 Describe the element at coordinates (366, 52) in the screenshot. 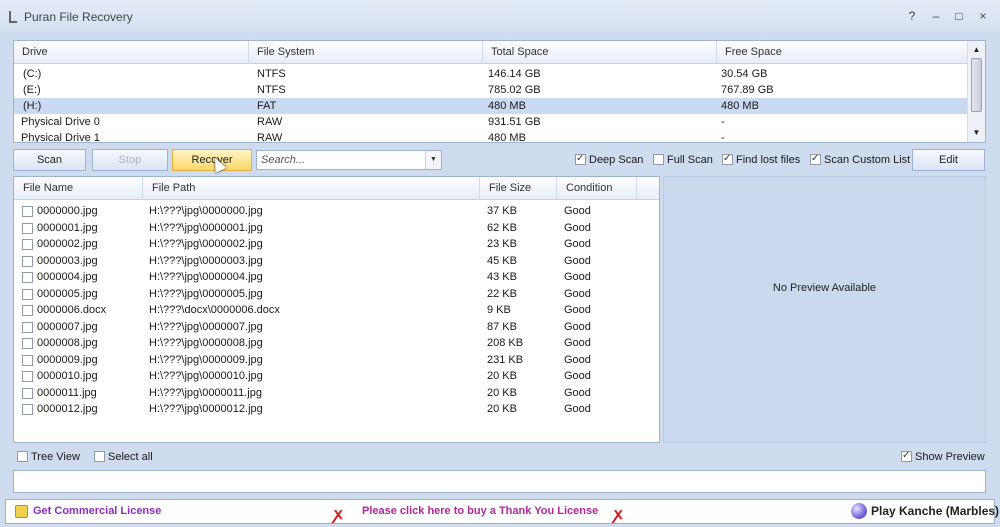

I see `column-header-file-system: File System` at that location.